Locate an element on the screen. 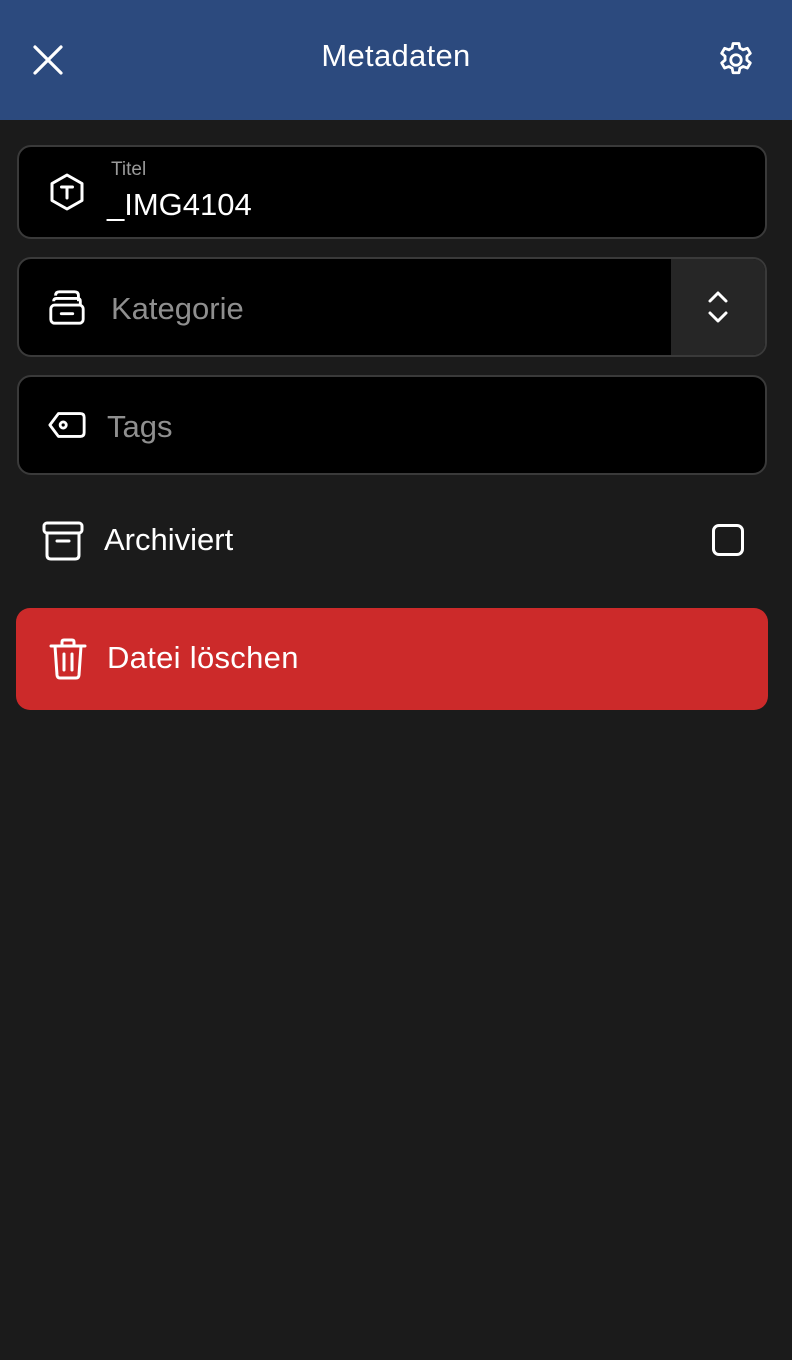  chevron-up-down-icon is located at coordinates (718, 307).